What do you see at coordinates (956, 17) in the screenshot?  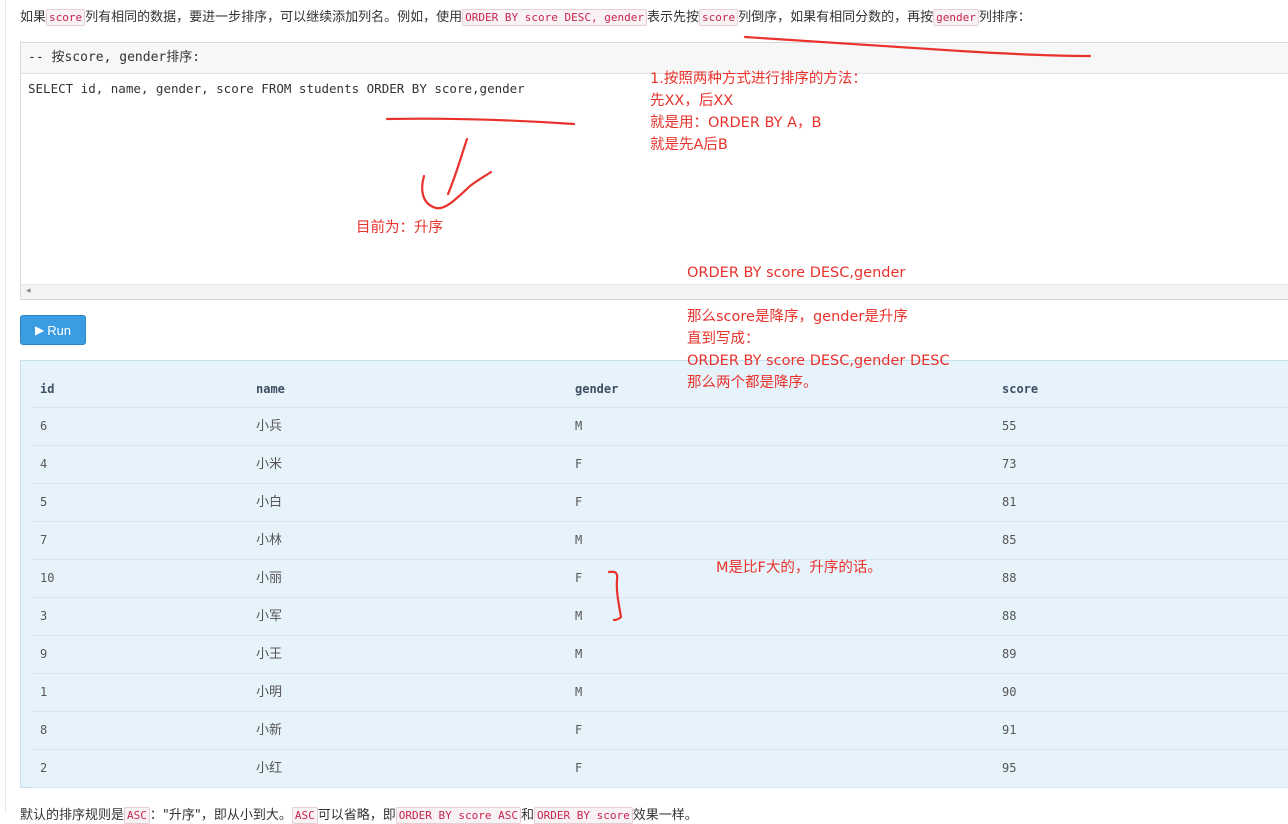 I see `inline-code-gender: gender` at bounding box center [956, 17].